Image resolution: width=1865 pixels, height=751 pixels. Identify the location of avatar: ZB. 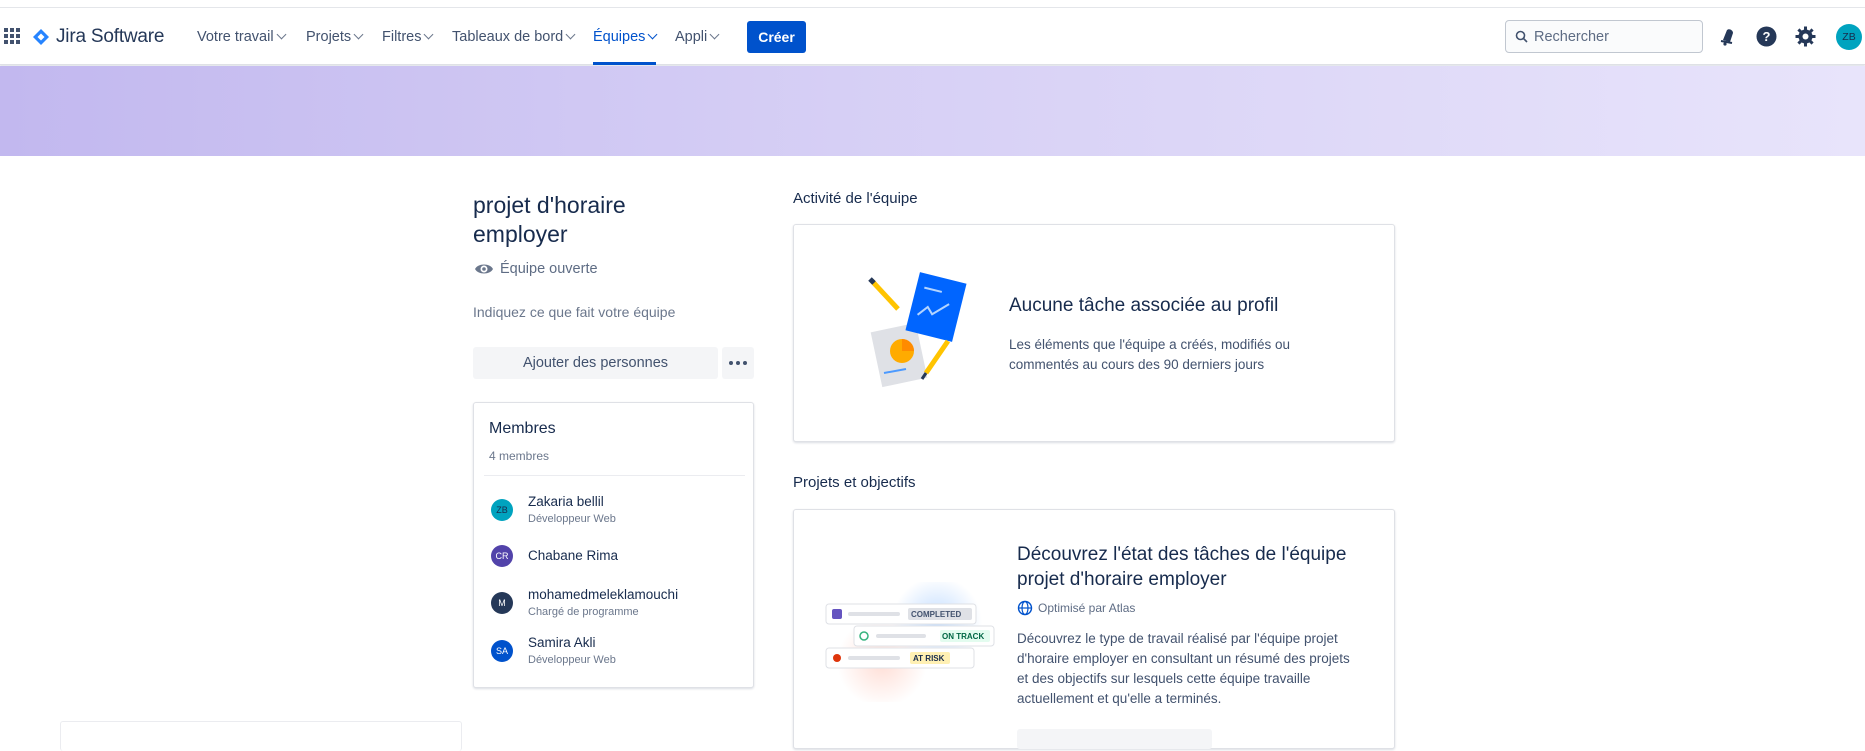
(502, 510).